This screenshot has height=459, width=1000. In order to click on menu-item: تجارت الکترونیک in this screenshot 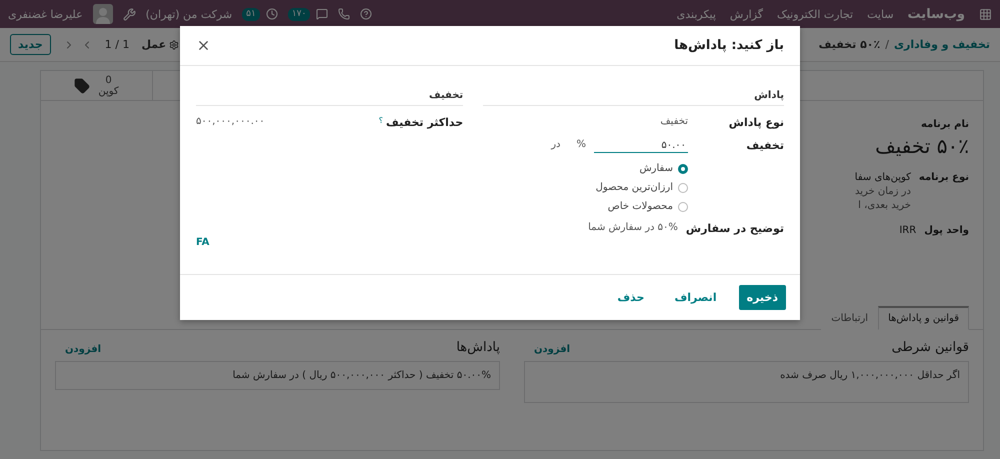, I will do `click(815, 14)`.